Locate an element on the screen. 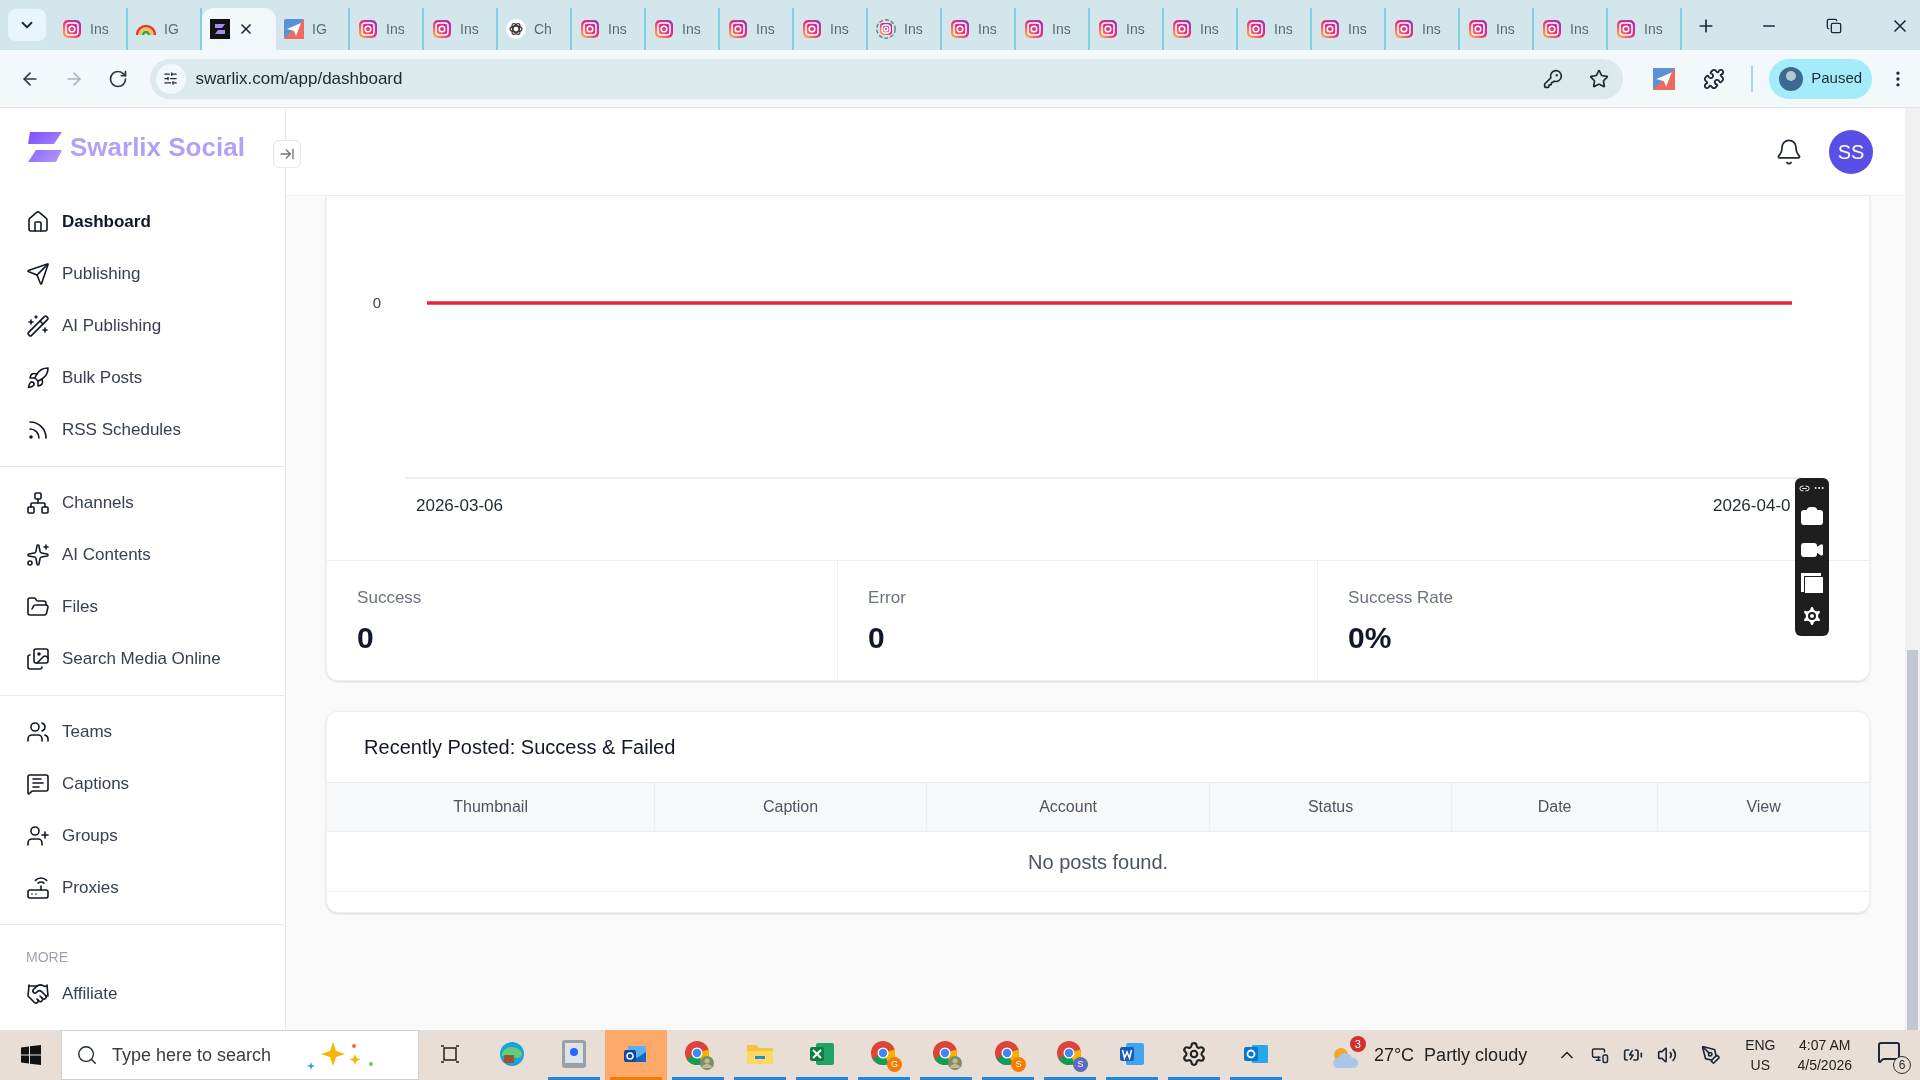 The width and height of the screenshot is (1920, 1080). weather-widget: 3 27°C Partly cloudy is located at coordinates (1443, 1055).